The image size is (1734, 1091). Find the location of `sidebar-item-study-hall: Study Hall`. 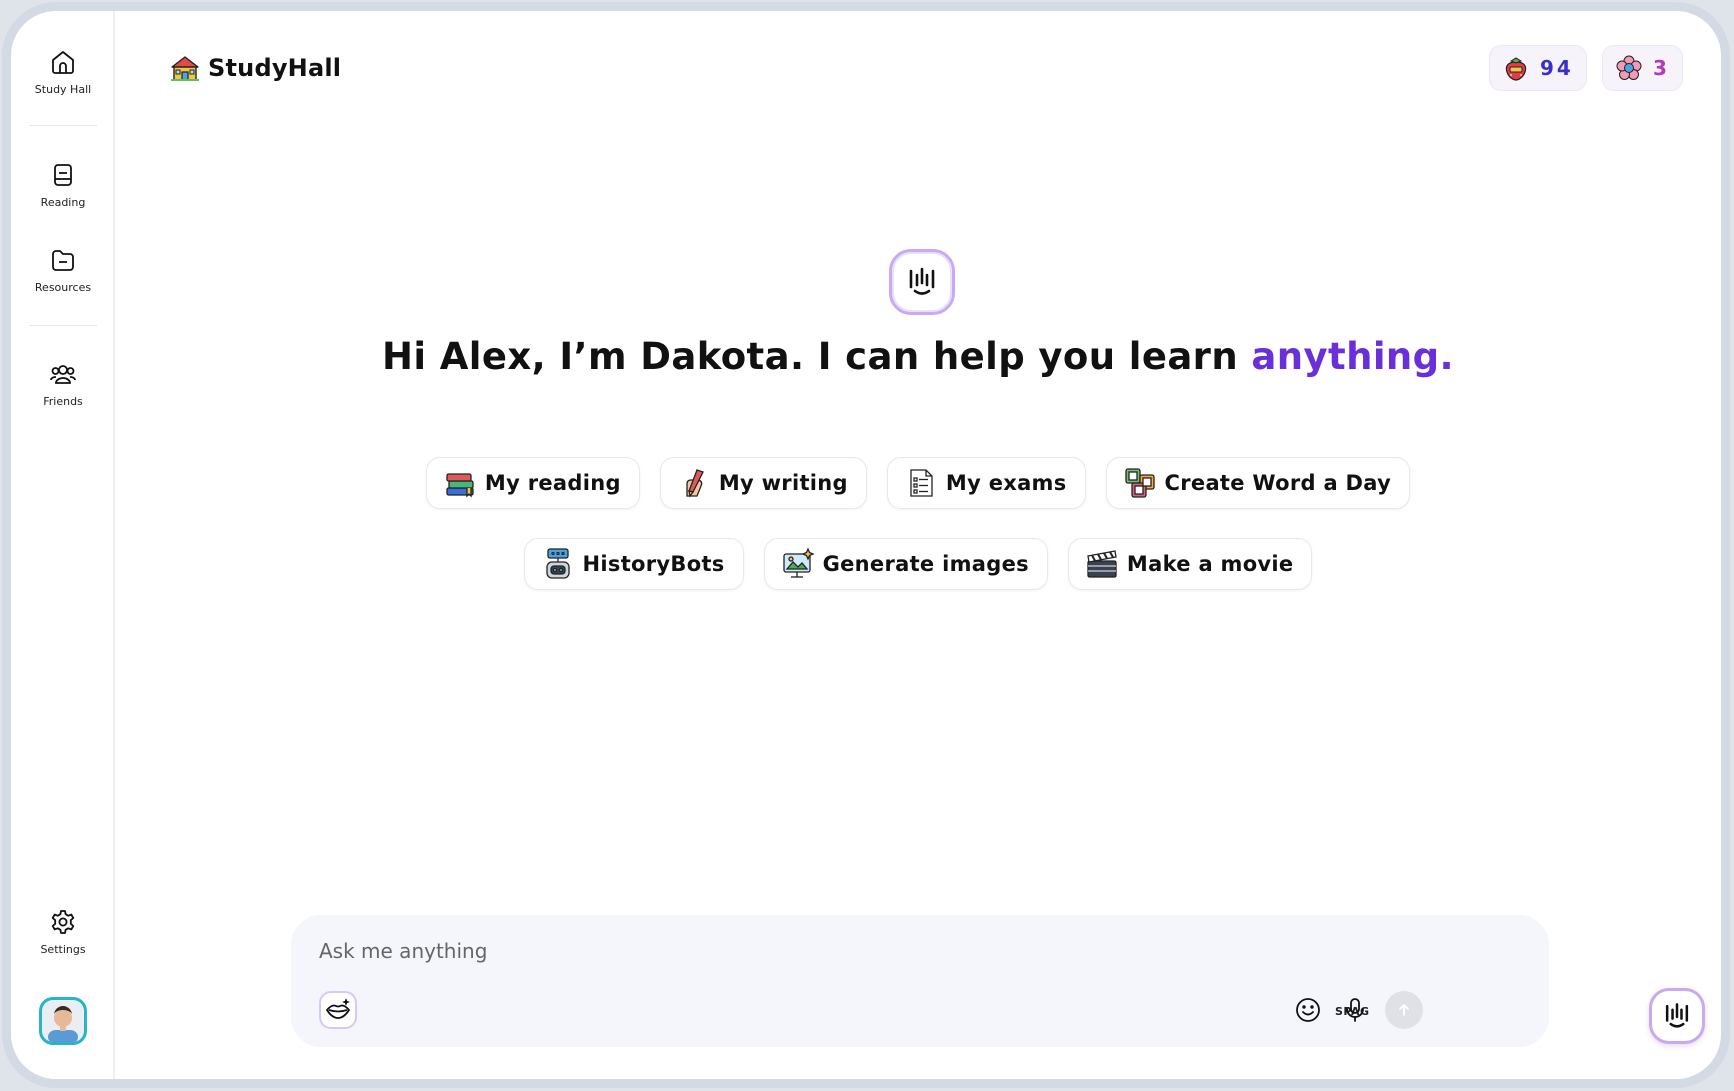

sidebar-item-study-hall: Study Hall is located at coordinates (63, 71).